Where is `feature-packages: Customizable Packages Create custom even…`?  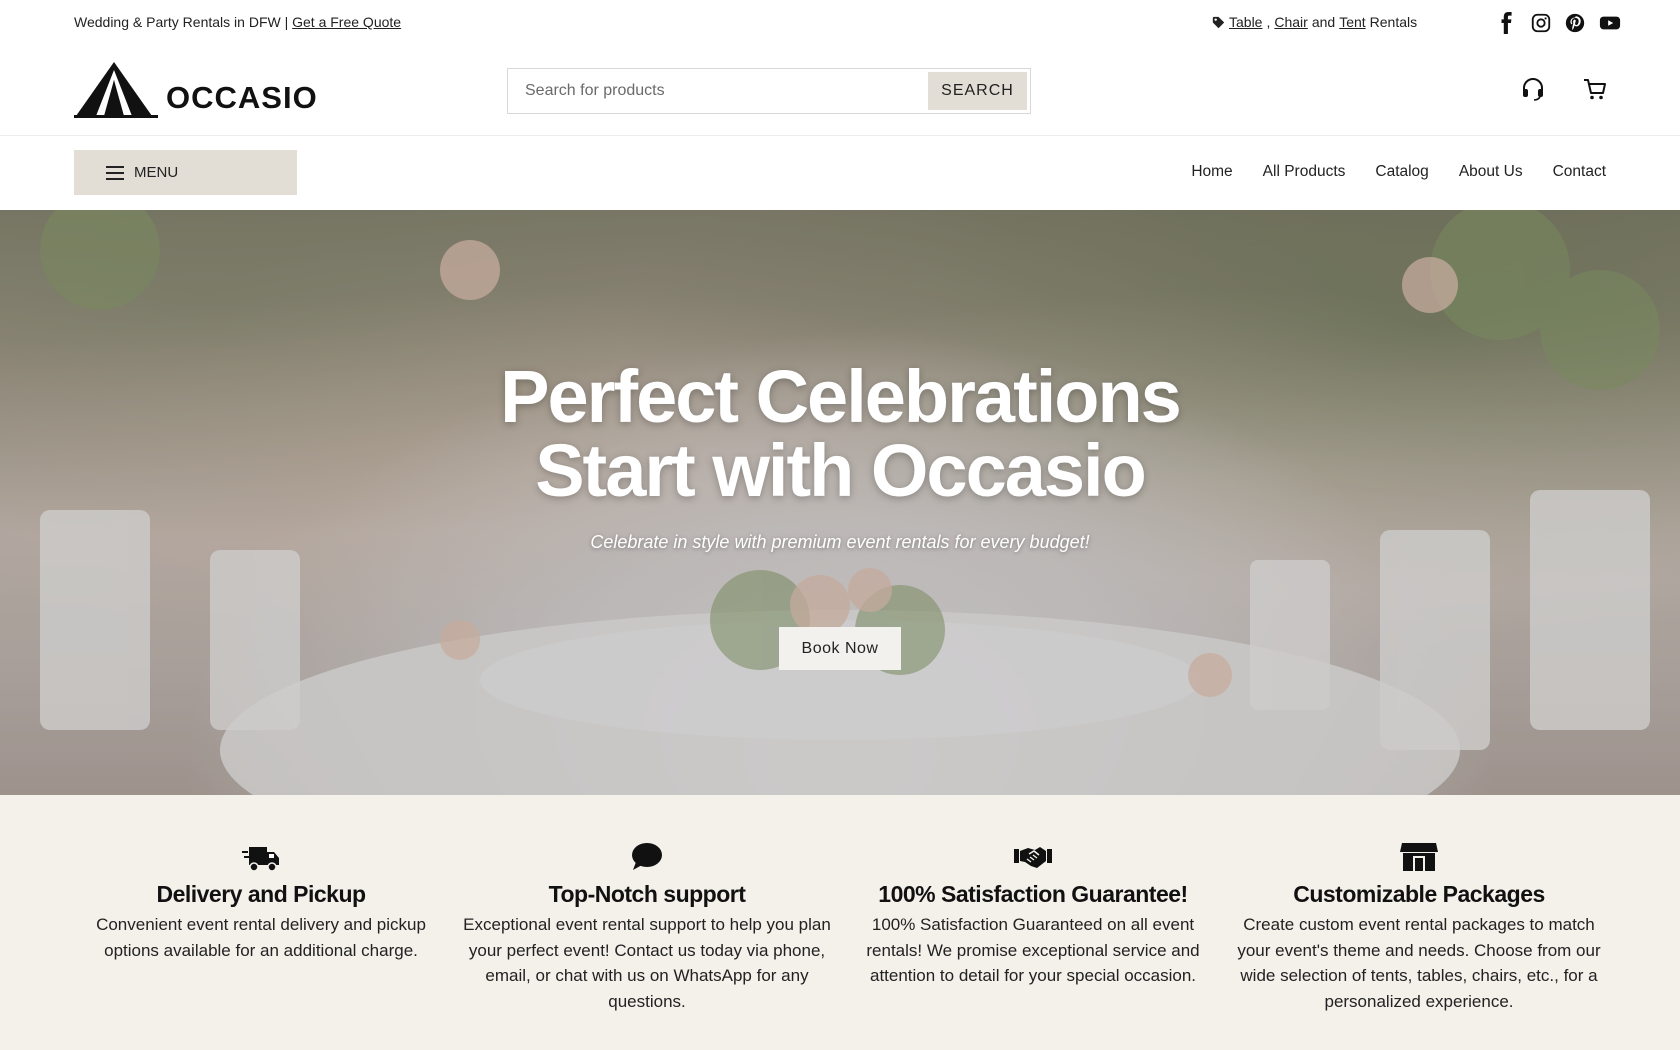
feature-packages: Customizable Packages Create custom even… is located at coordinates (1419, 927).